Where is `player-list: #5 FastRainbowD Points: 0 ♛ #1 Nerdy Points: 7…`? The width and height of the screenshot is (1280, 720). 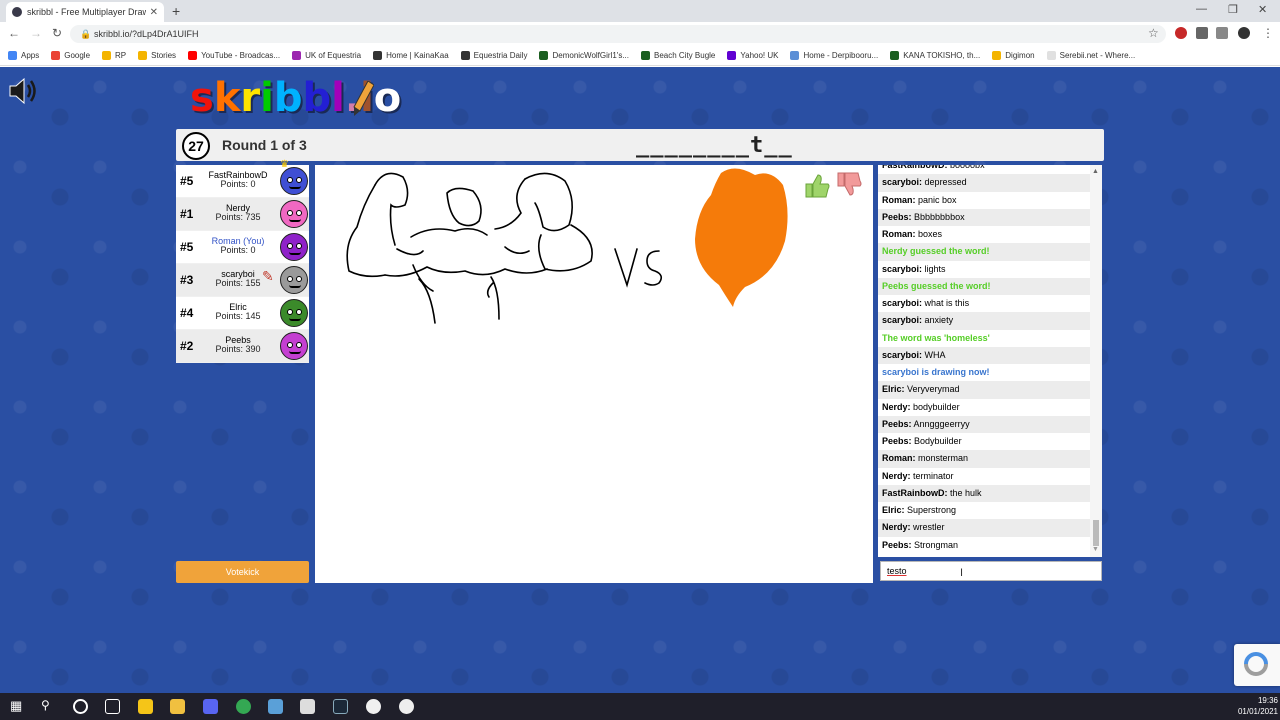
player-list: #5 FastRainbowD Points: 0 ♛ #1 Nerdy Points: 7… is located at coordinates (242, 261).